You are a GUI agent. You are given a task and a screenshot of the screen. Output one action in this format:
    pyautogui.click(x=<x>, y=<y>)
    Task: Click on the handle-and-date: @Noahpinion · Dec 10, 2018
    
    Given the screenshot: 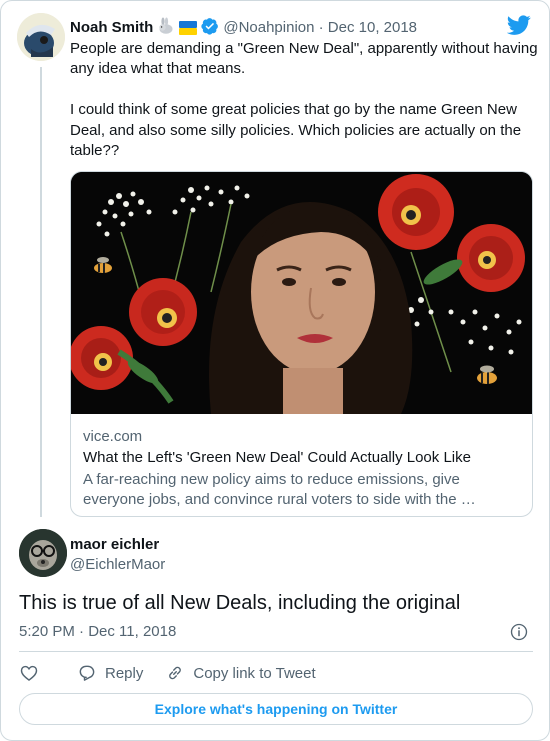 What is the action you would take?
    pyautogui.click(x=320, y=27)
    